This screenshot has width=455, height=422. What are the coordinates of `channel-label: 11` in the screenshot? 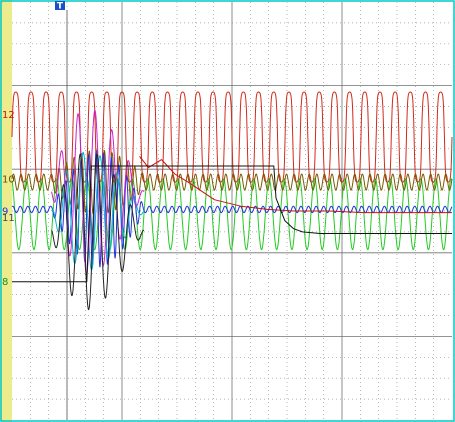 It's located at (8, 218).